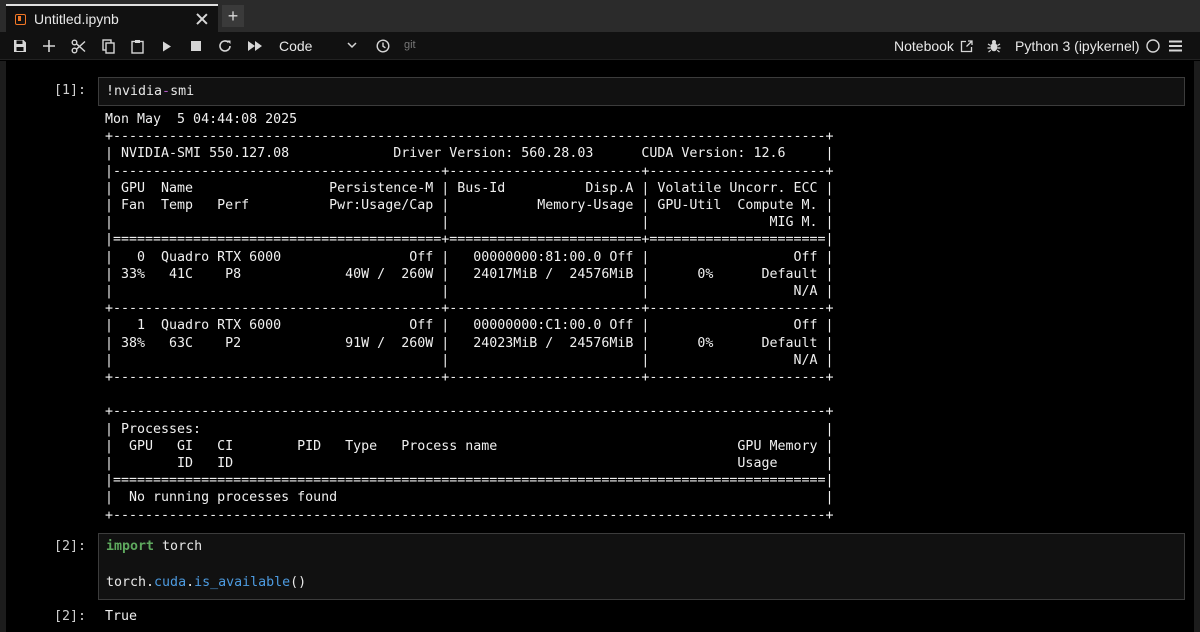 This screenshot has height=632, width=1200. Describe the element at coordinates (206, 582) in the screenshot. I see `code-line: torch.cuda.is_available()` at that location.